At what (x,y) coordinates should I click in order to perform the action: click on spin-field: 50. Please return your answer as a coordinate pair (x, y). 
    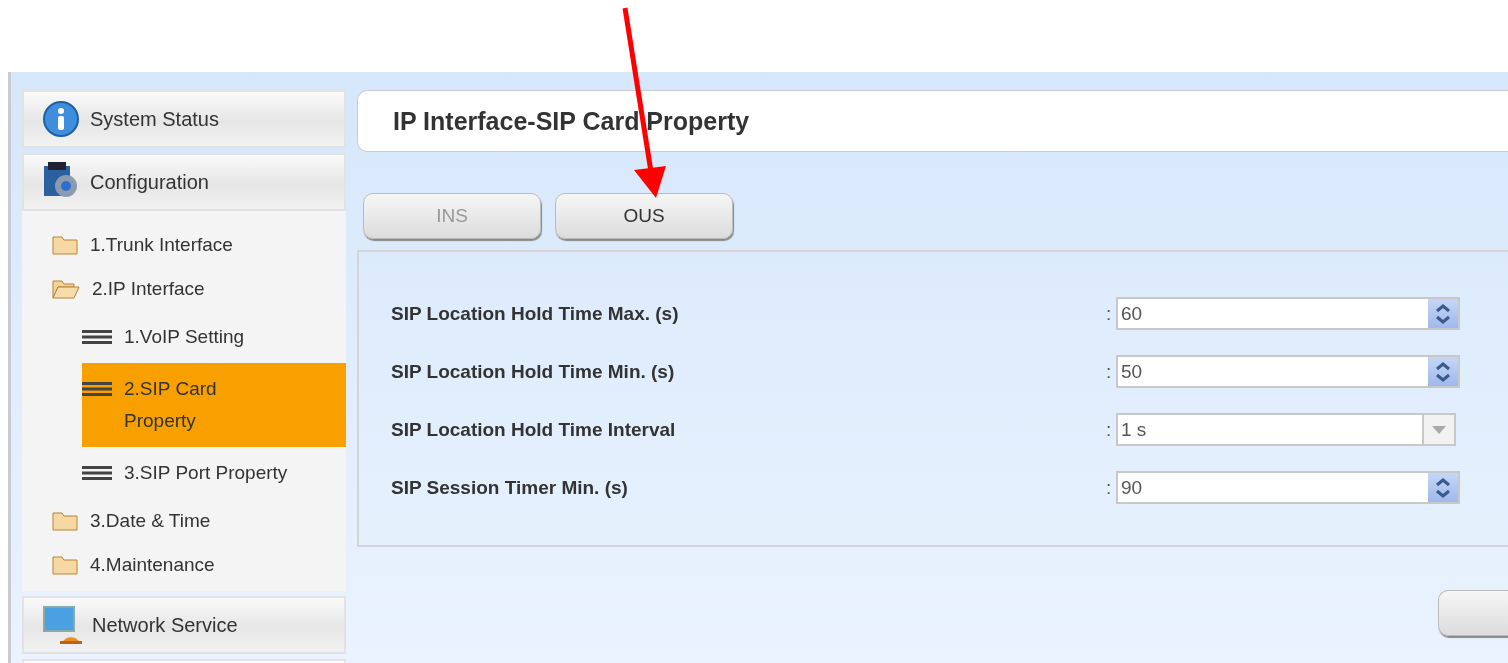
    Looking at the image, I should click on (1288, 371).